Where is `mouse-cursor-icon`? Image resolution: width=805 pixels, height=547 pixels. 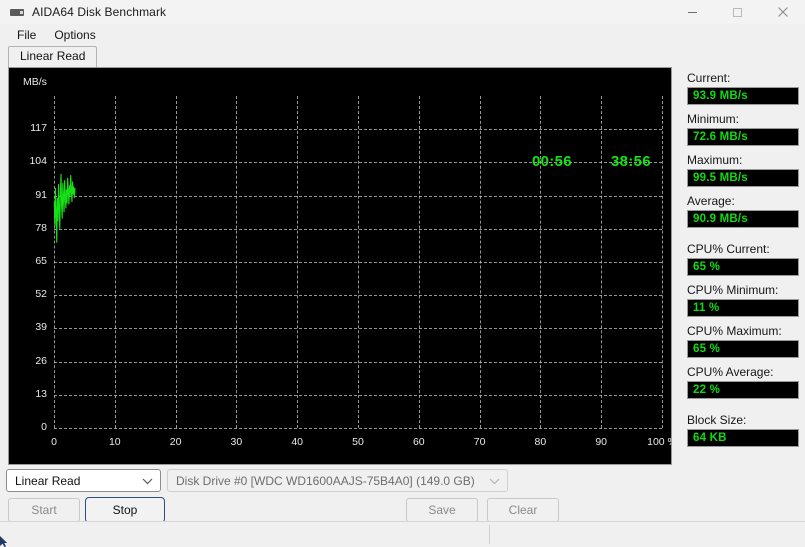 mouse-cursor-icon is located at coordinates (4, 541).